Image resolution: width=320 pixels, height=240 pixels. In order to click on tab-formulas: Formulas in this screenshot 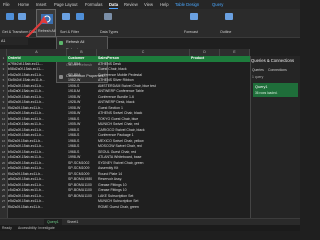, I will do `click(93, 4)`.